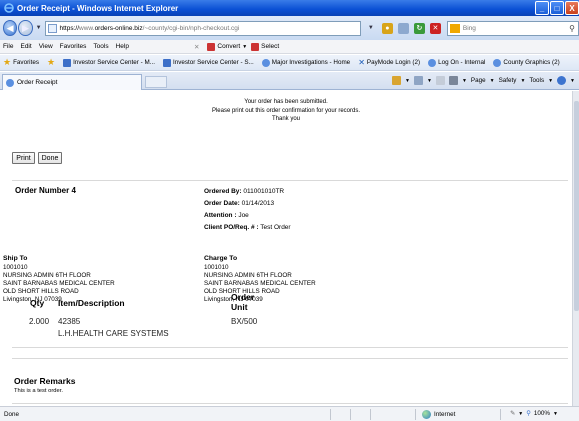 Image resolution: width=579 pixels, height=421 pixels. I want to click on safety-menu: Safety, so click(508, 80).